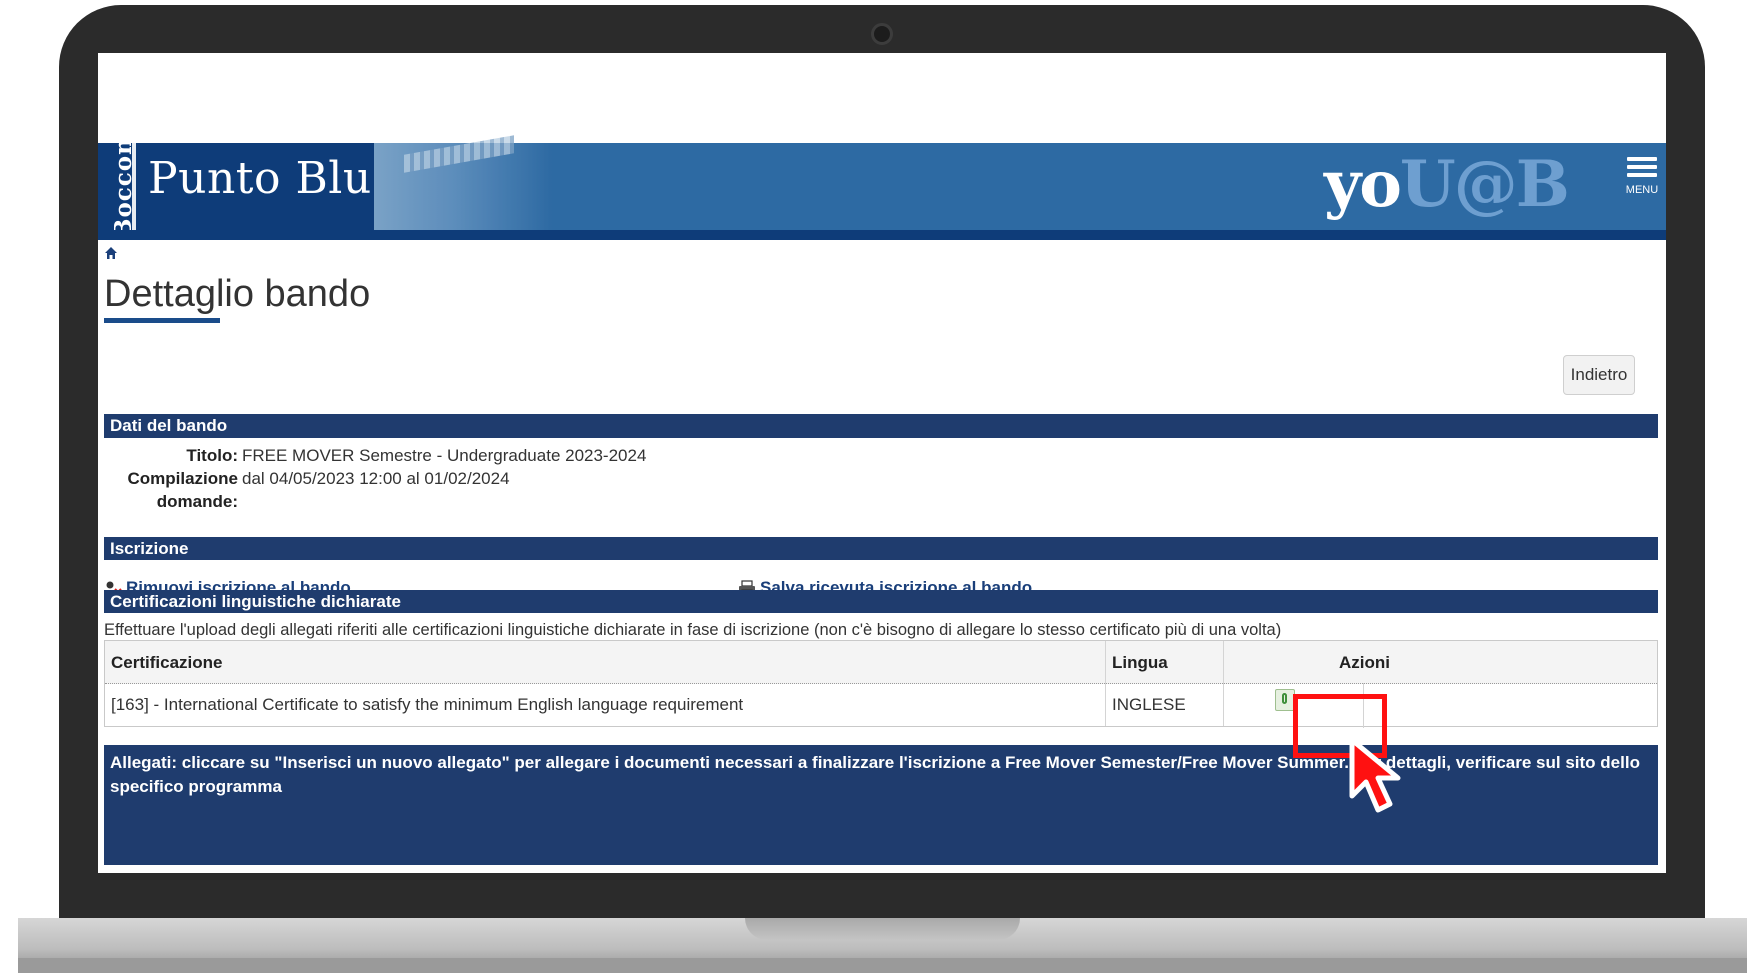 The width and height of the screenshot is (1747, 973). Describe the element at coordinates (881, 601) in the screenshot. I see `section-certificazioni: Certificazioni linguistiche dichiarate` at that location.